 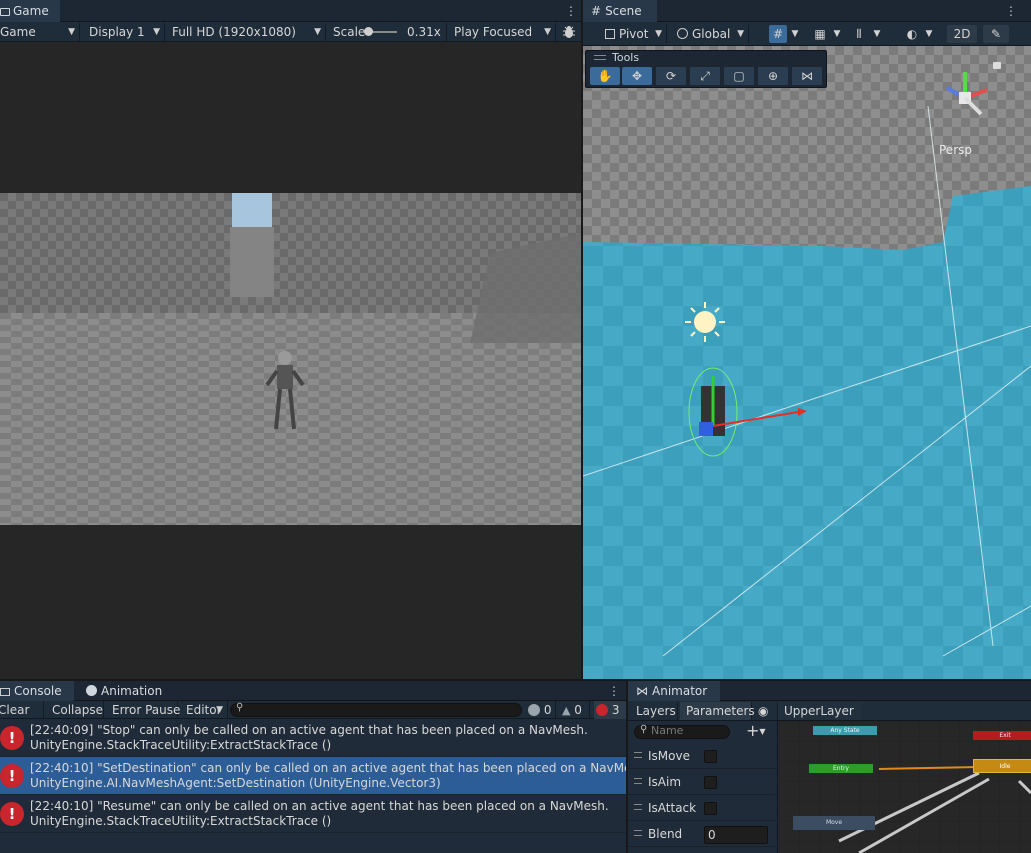 I want to click on game-view-dropdown: Game ▼, so click(x=40, y=32).